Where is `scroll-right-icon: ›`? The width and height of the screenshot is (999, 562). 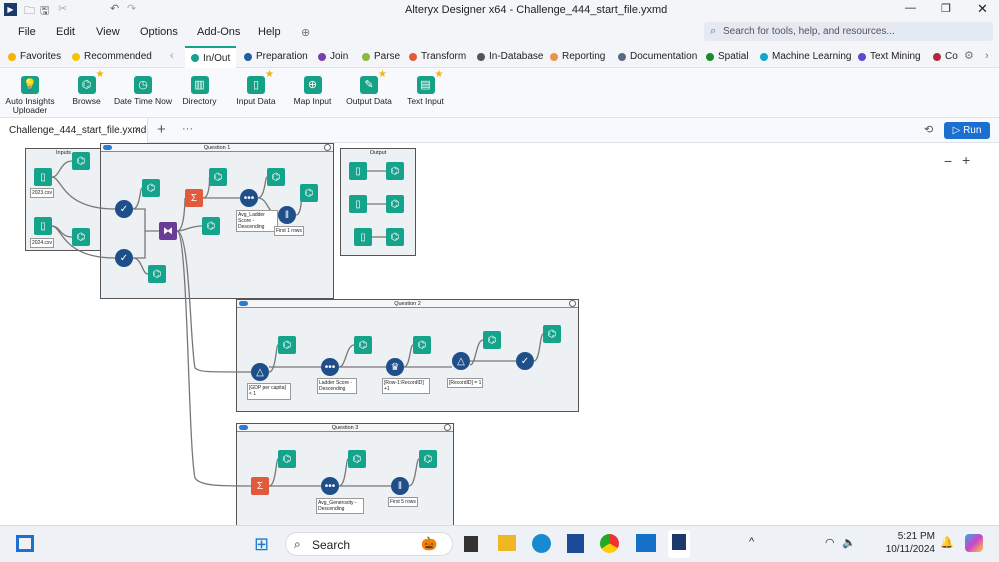 scroll-right-icon: › is located at coordinates (987, 56).